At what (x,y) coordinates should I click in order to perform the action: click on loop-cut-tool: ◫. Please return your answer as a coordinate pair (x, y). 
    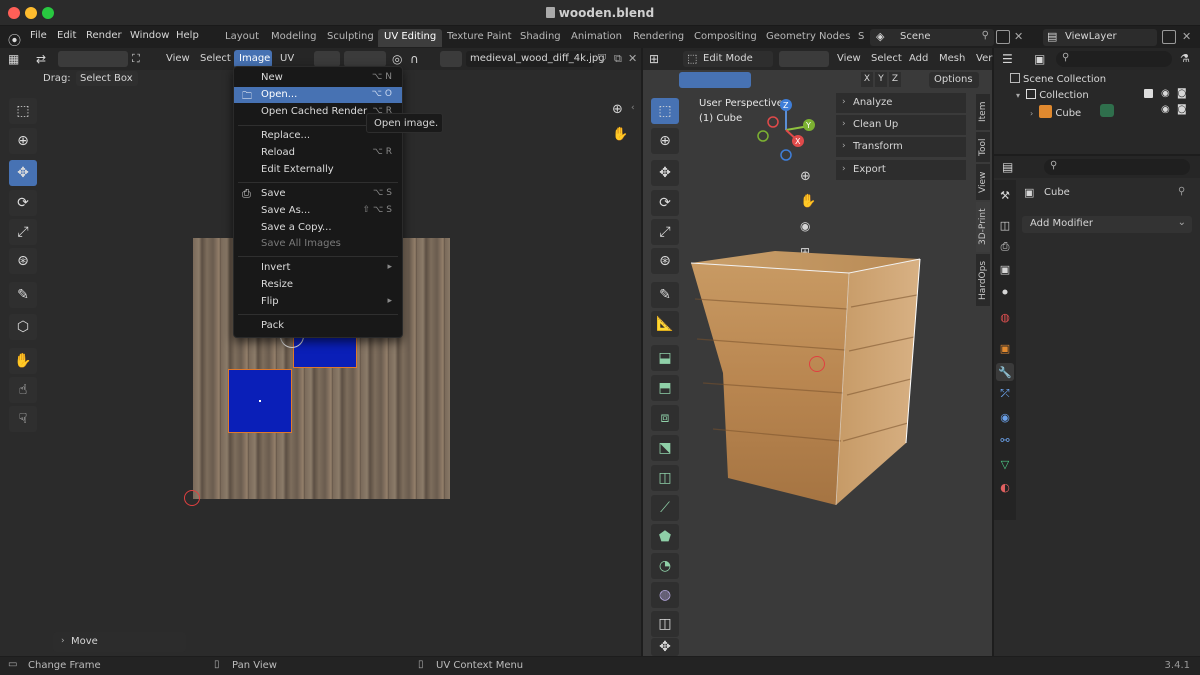
    Looking at the image, I should click on (665, 478).